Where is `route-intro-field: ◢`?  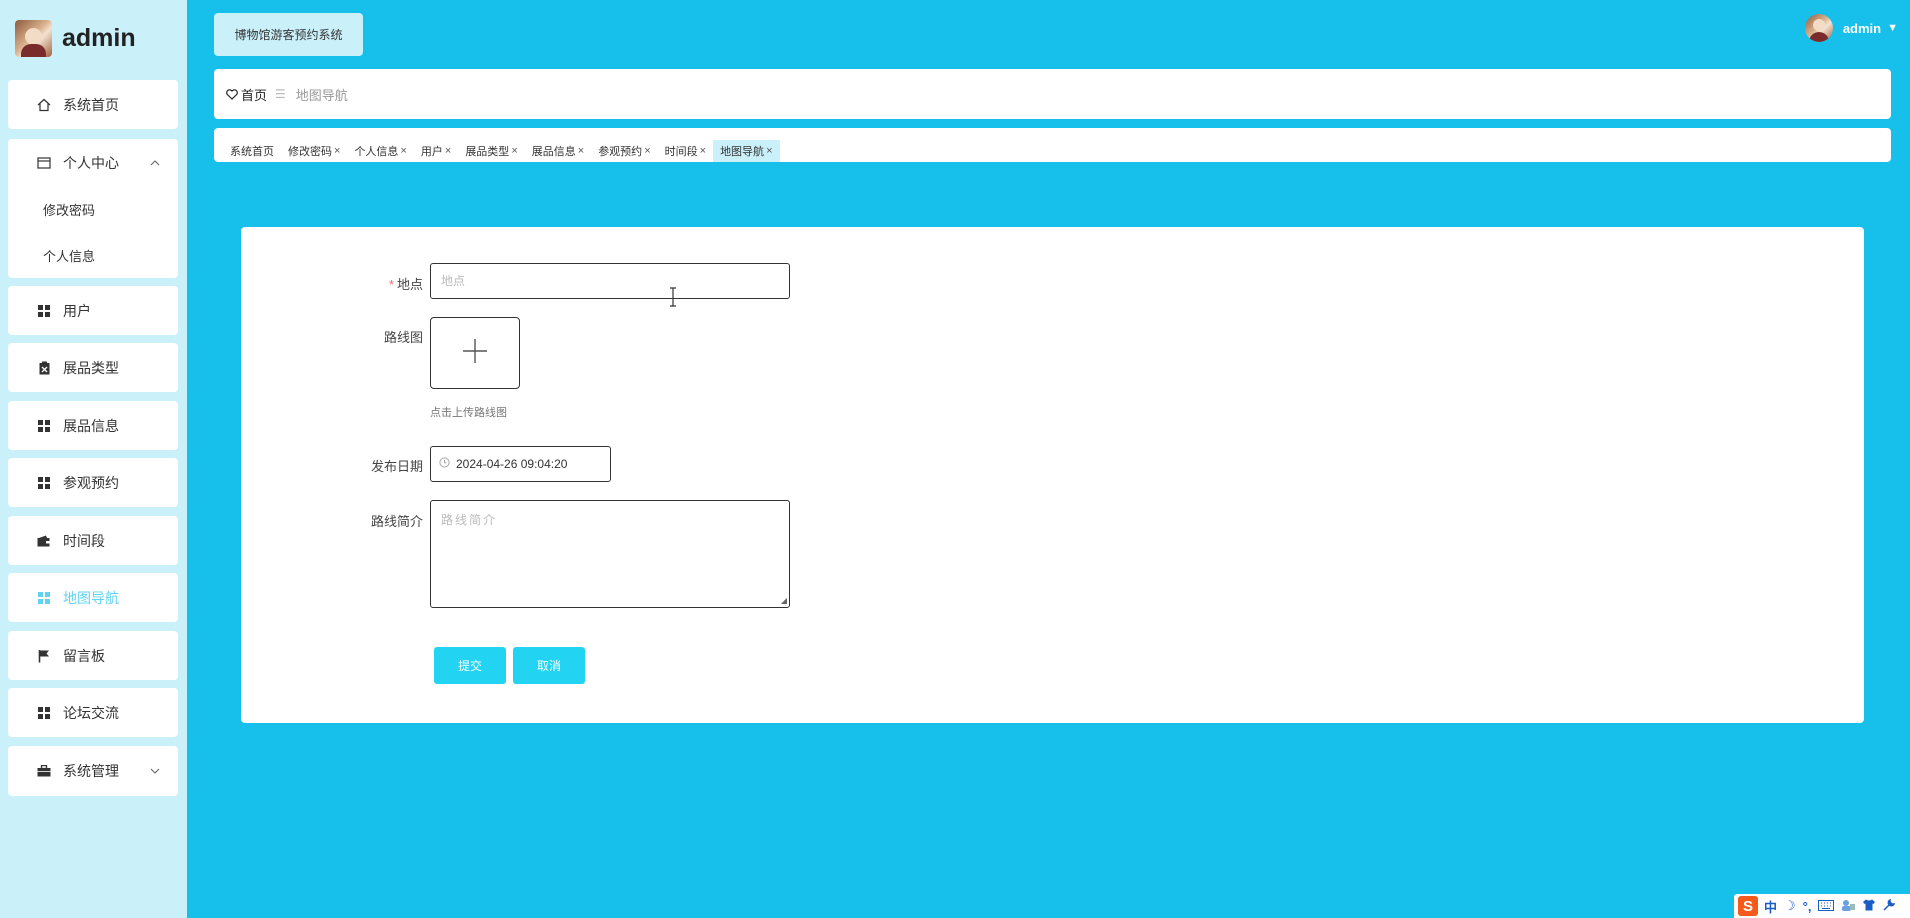
route-intro-field: ◢ is located at coordinates (610, 554).